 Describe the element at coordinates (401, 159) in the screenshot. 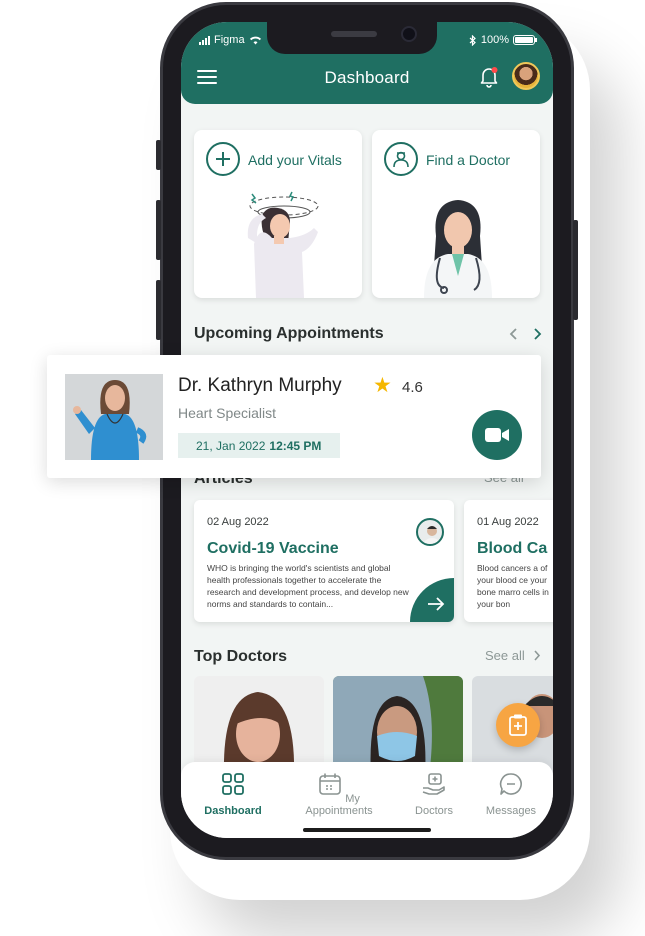

I see `doctor-icon` at that location.